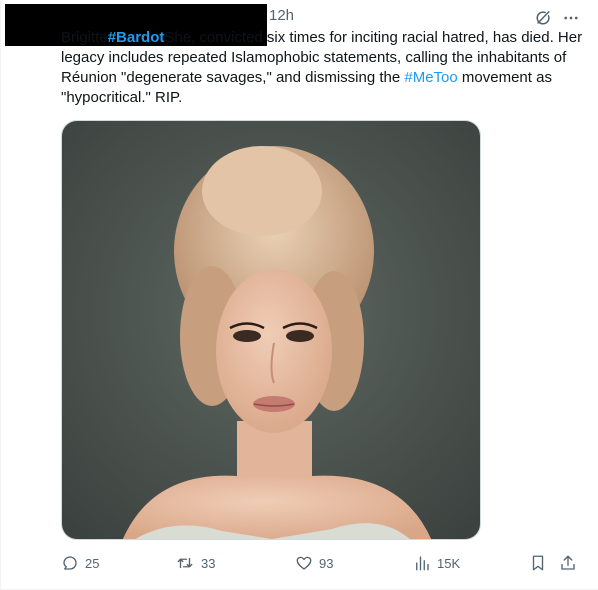 The height and width of the screenshot is (590, 598). I want to click on reply-count: 25, so click(92, 563).